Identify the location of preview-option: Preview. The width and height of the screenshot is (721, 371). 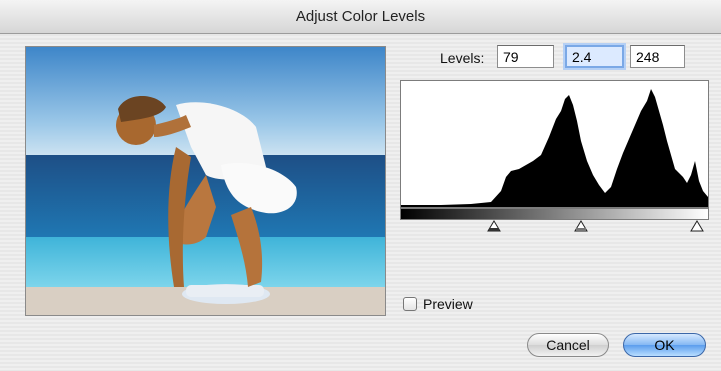
(438, 304).